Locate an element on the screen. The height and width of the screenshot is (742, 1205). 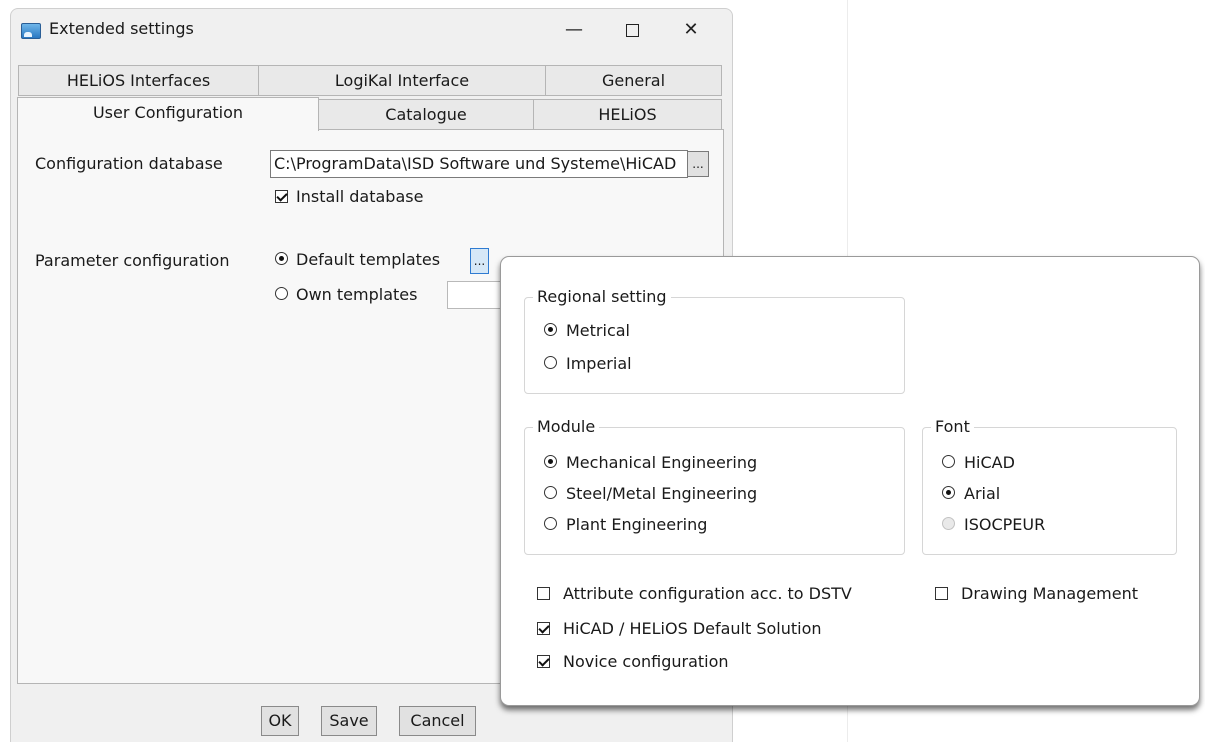
novice-configuration-label: Novice configuration is located at coordinates (646, 661).